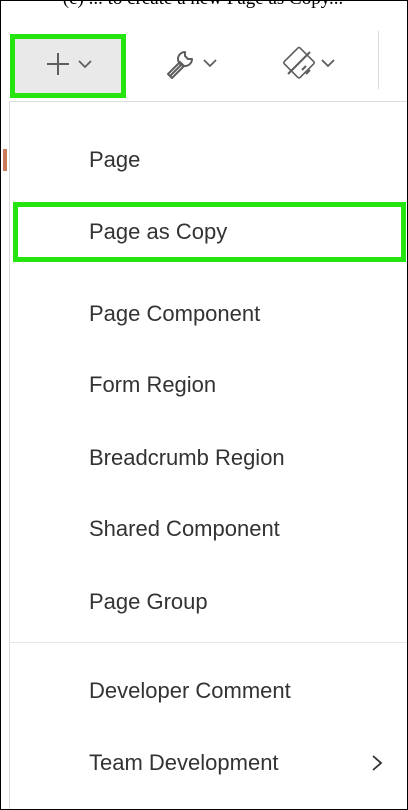 Image resolution: width=408 pixels, height=810 pixels. Describe the element at coordinates (58, 66) in the screenshot. I see `plus-icon` at that location.